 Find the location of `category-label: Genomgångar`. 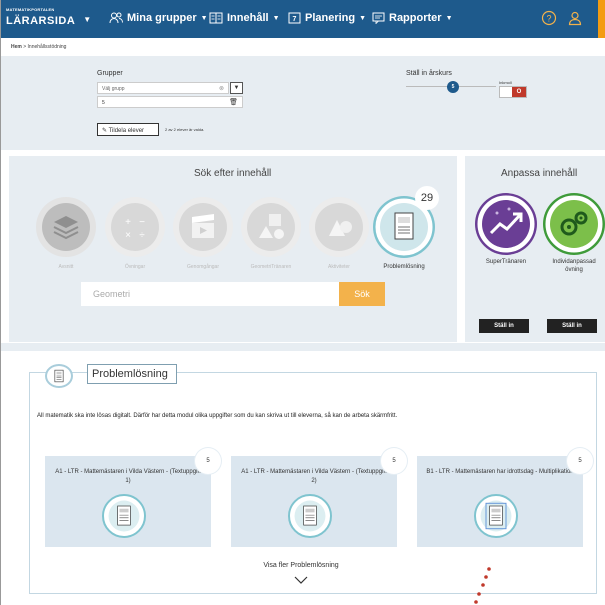

category-label: Genomgångar is located at coordinates (203, 267).